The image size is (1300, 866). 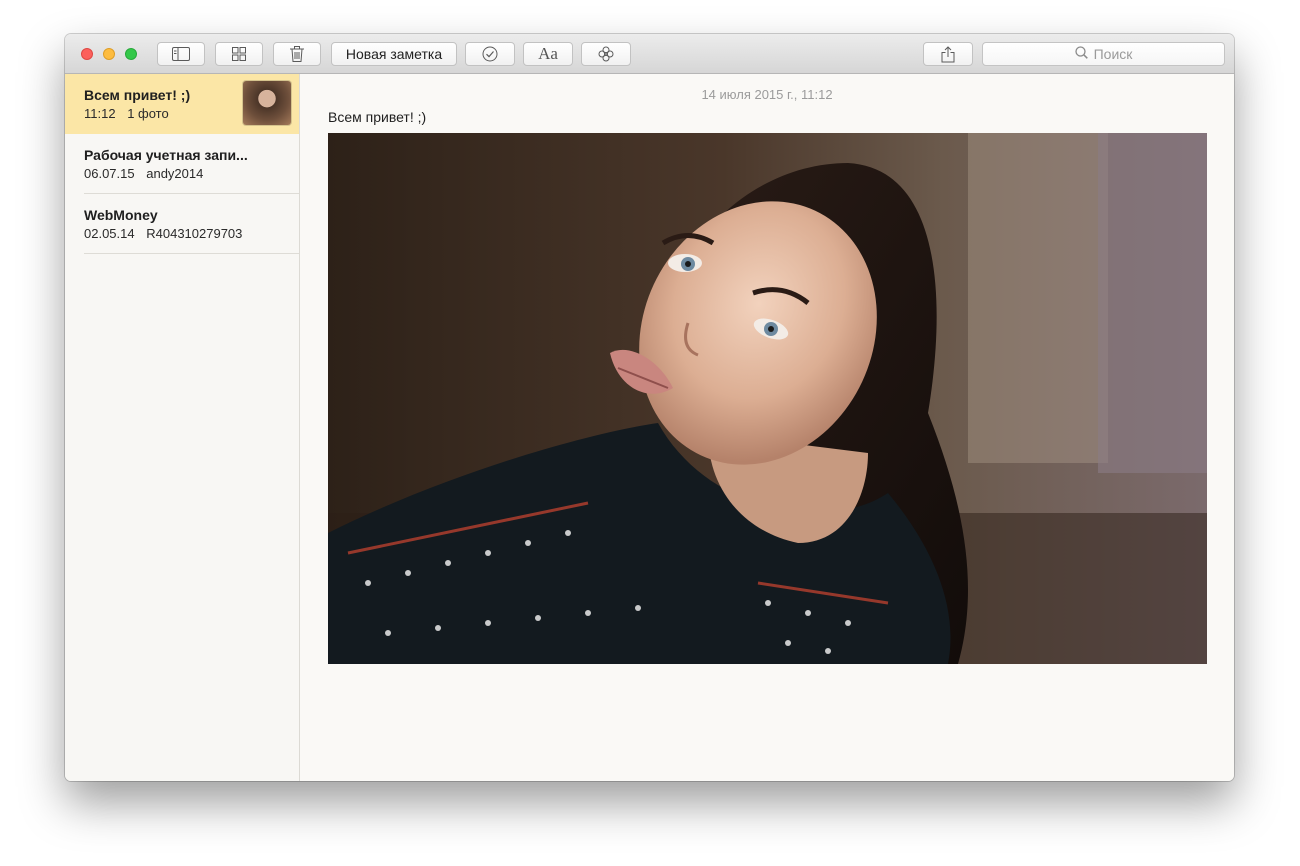 I want to click on zoom-window-button, so click(x=131, y=54).